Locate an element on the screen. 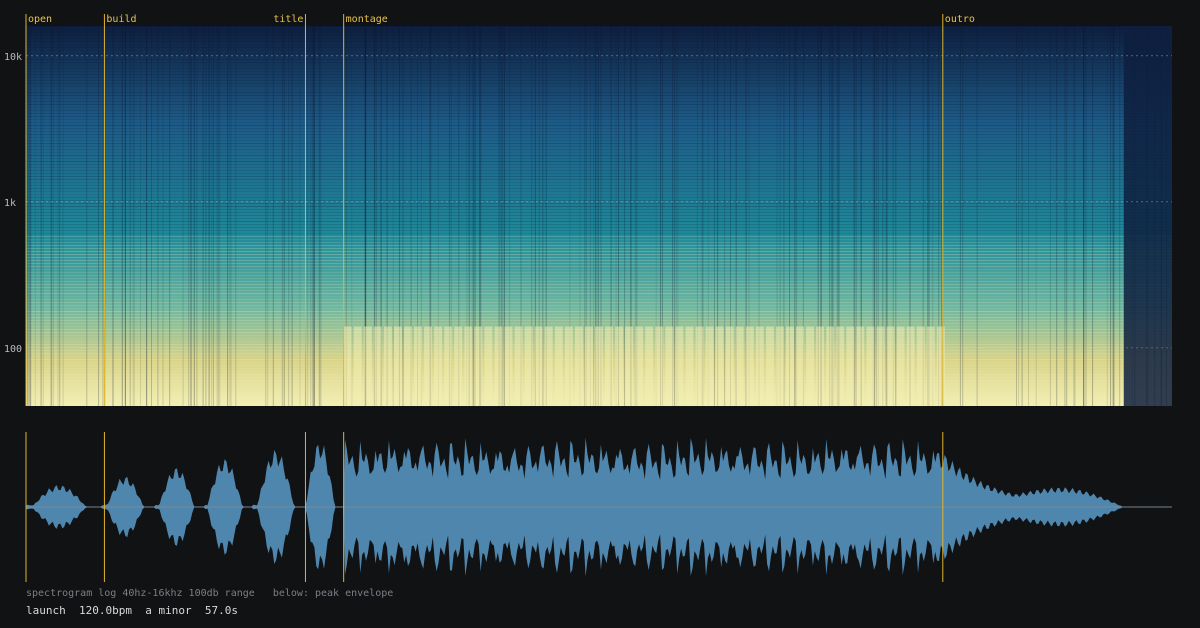 This screenshot has height=628, width=1200. track-title: launch is located at coordinates (46, 610).